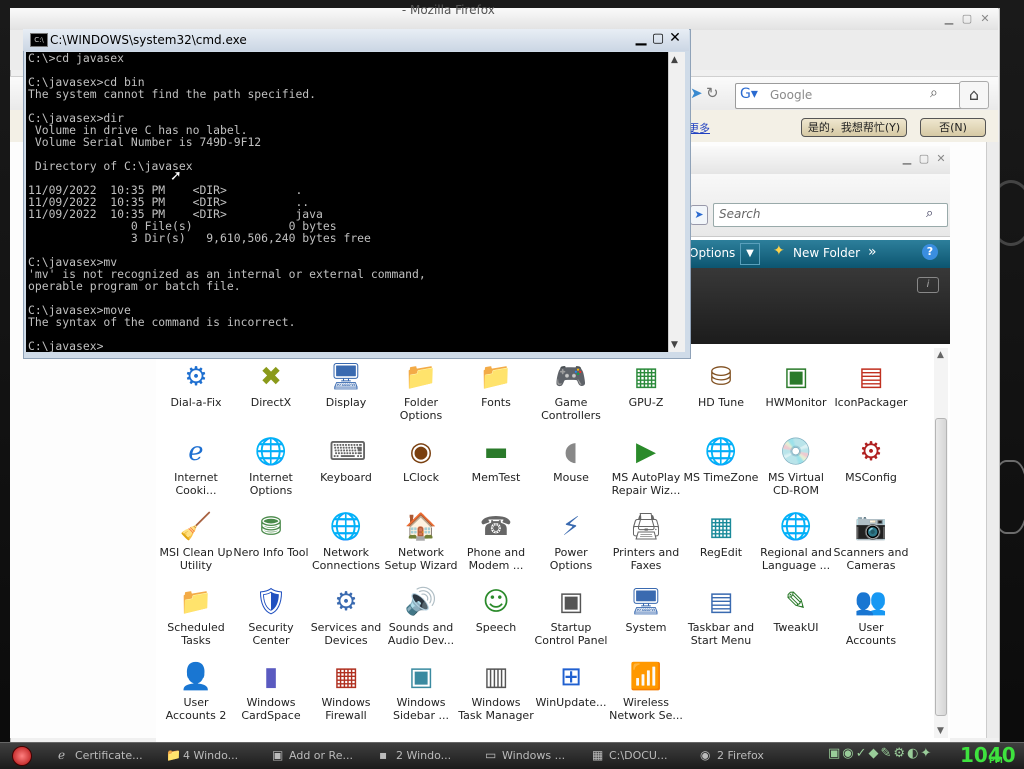  I want to click on control-panel-item-label: Services and Devices, so click(346, 634).